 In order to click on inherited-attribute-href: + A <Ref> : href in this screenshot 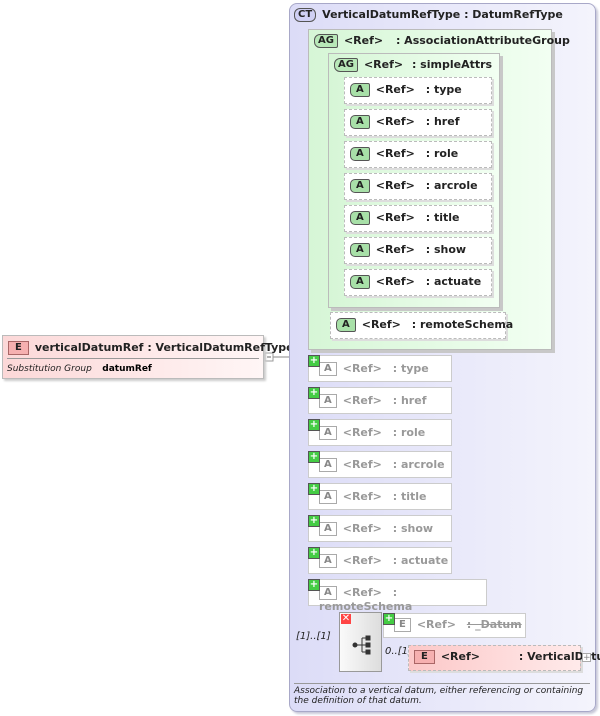, I will do `click(380, 400)`.